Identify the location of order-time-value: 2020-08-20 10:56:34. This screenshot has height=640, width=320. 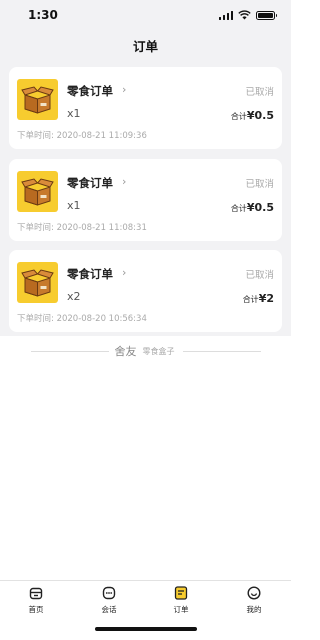
(101, 319).